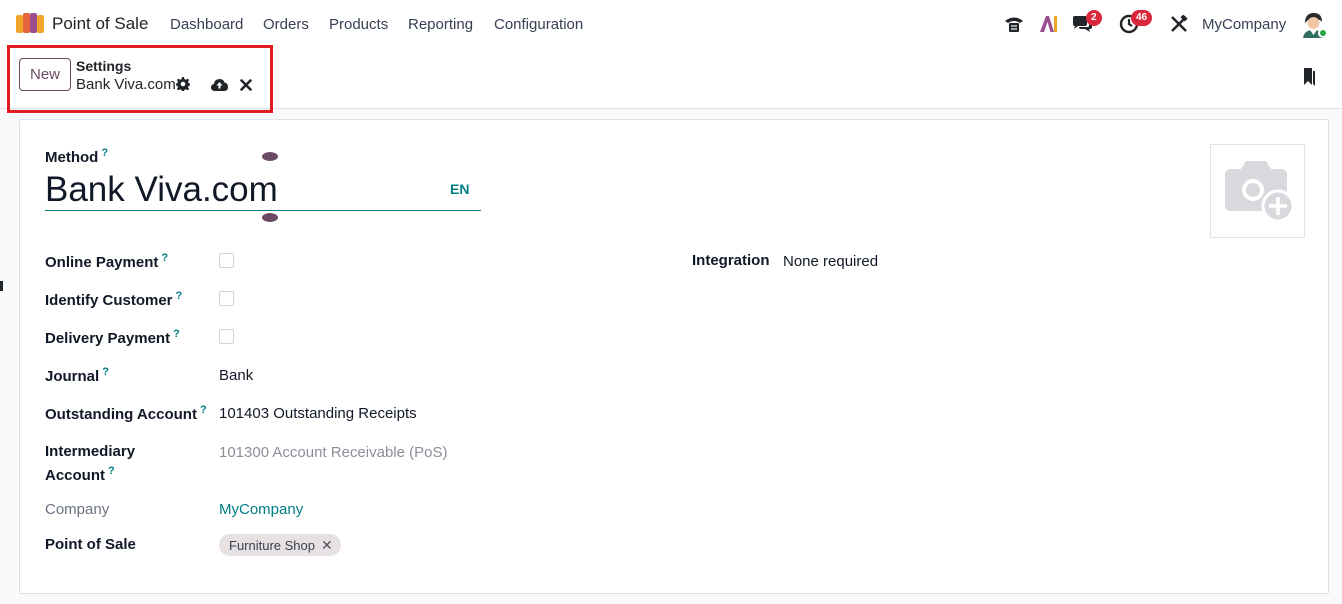 This screenshot has height=604, width=1342. What do you see at coordinates (179, 296) in the screenshot?
I see `identify-customer-help-icon: ?` at bounding box center [179, 296].